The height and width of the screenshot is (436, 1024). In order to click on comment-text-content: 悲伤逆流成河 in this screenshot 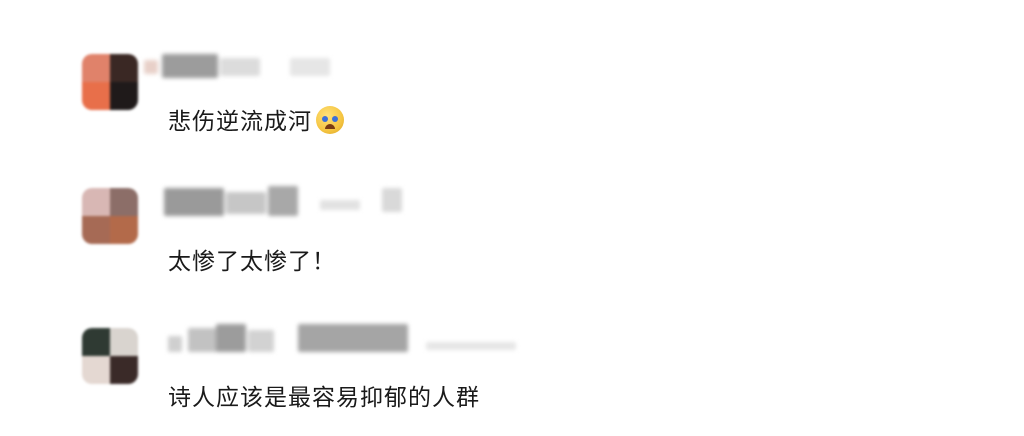, I will do `click(240, 122)`.